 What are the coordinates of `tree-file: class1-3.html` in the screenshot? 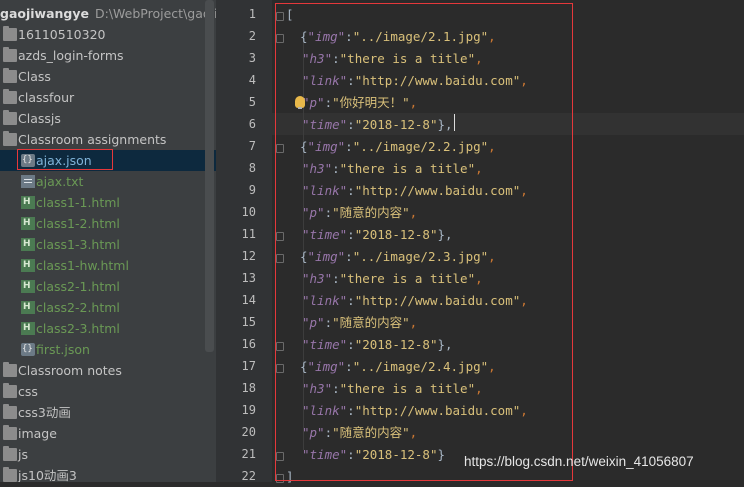 It's located at (108, 244).